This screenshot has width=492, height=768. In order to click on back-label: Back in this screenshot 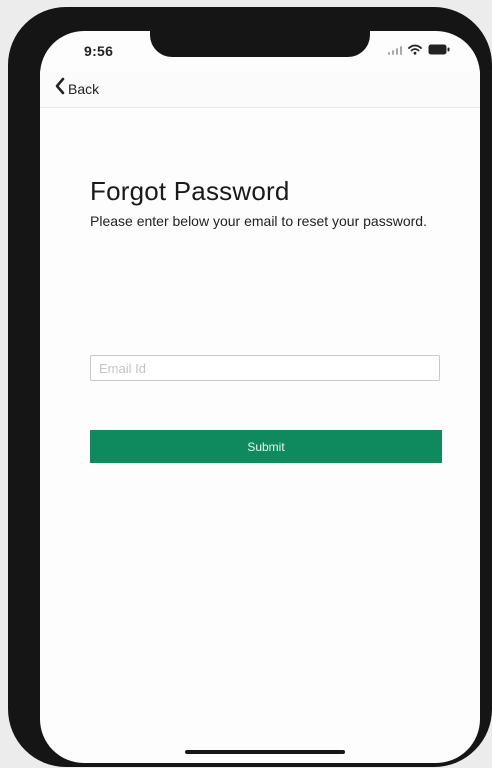, I will do `click(84, 88)`.